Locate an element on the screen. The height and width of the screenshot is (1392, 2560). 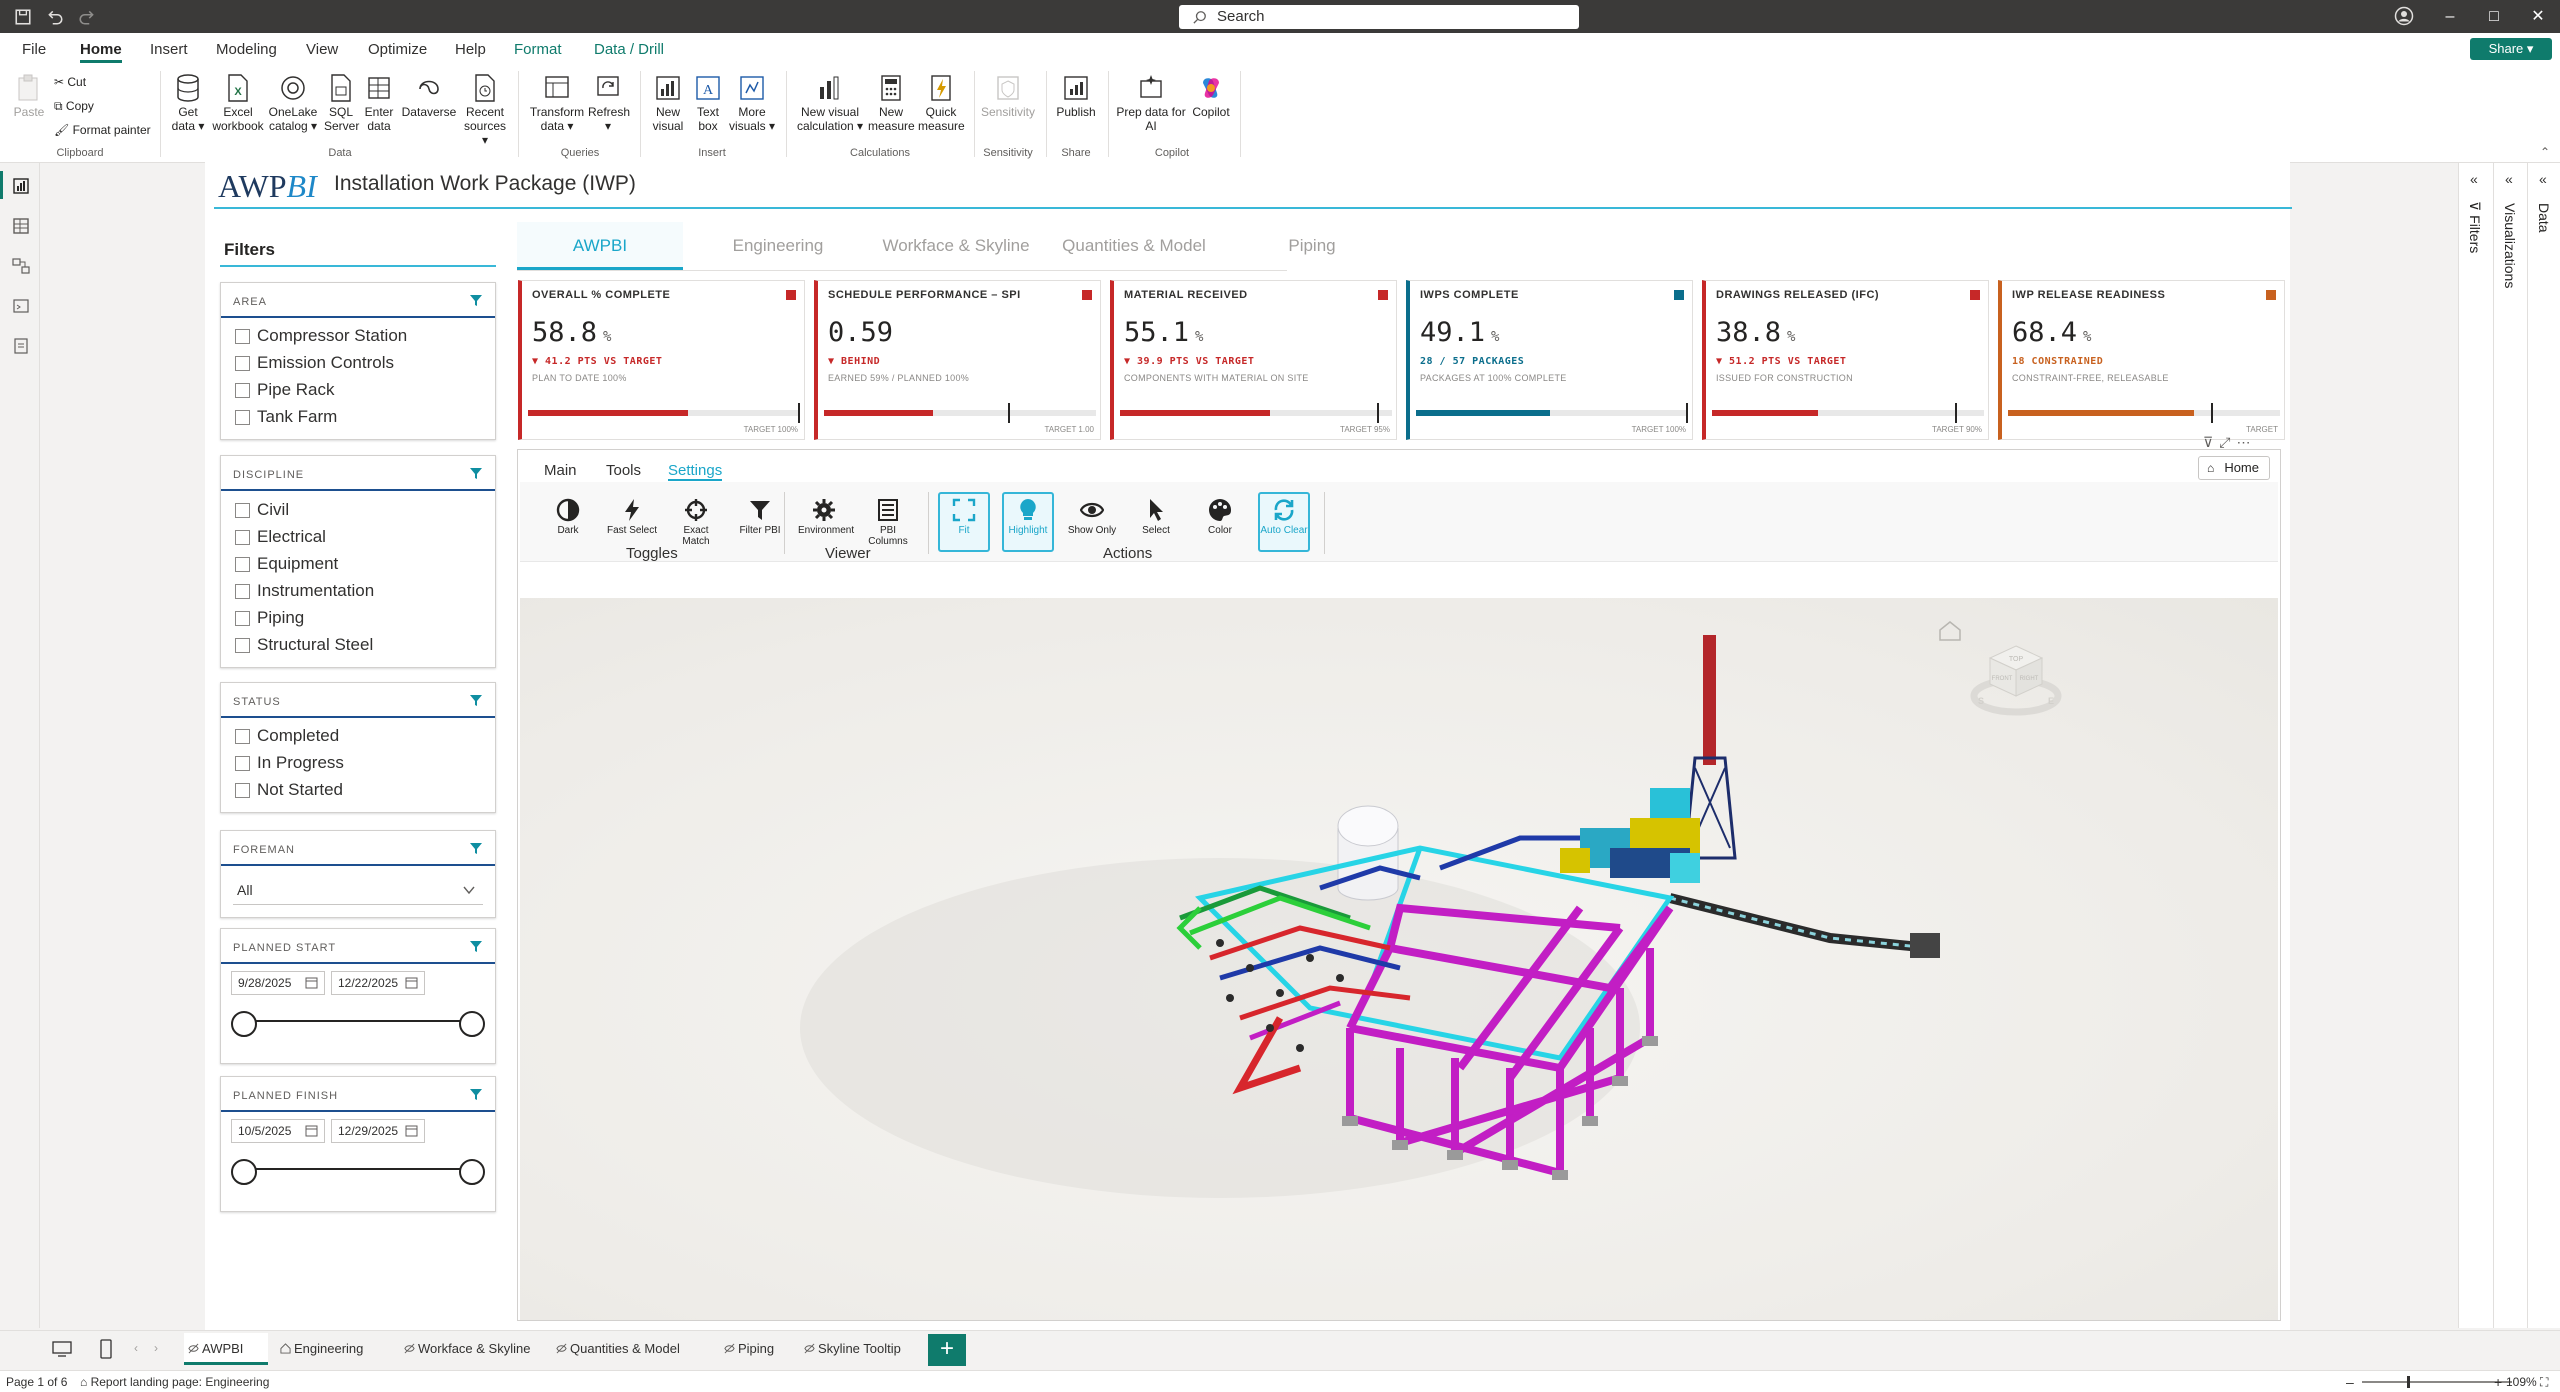
sql-server-button: SQL Server is located at coordinates (341, 103).